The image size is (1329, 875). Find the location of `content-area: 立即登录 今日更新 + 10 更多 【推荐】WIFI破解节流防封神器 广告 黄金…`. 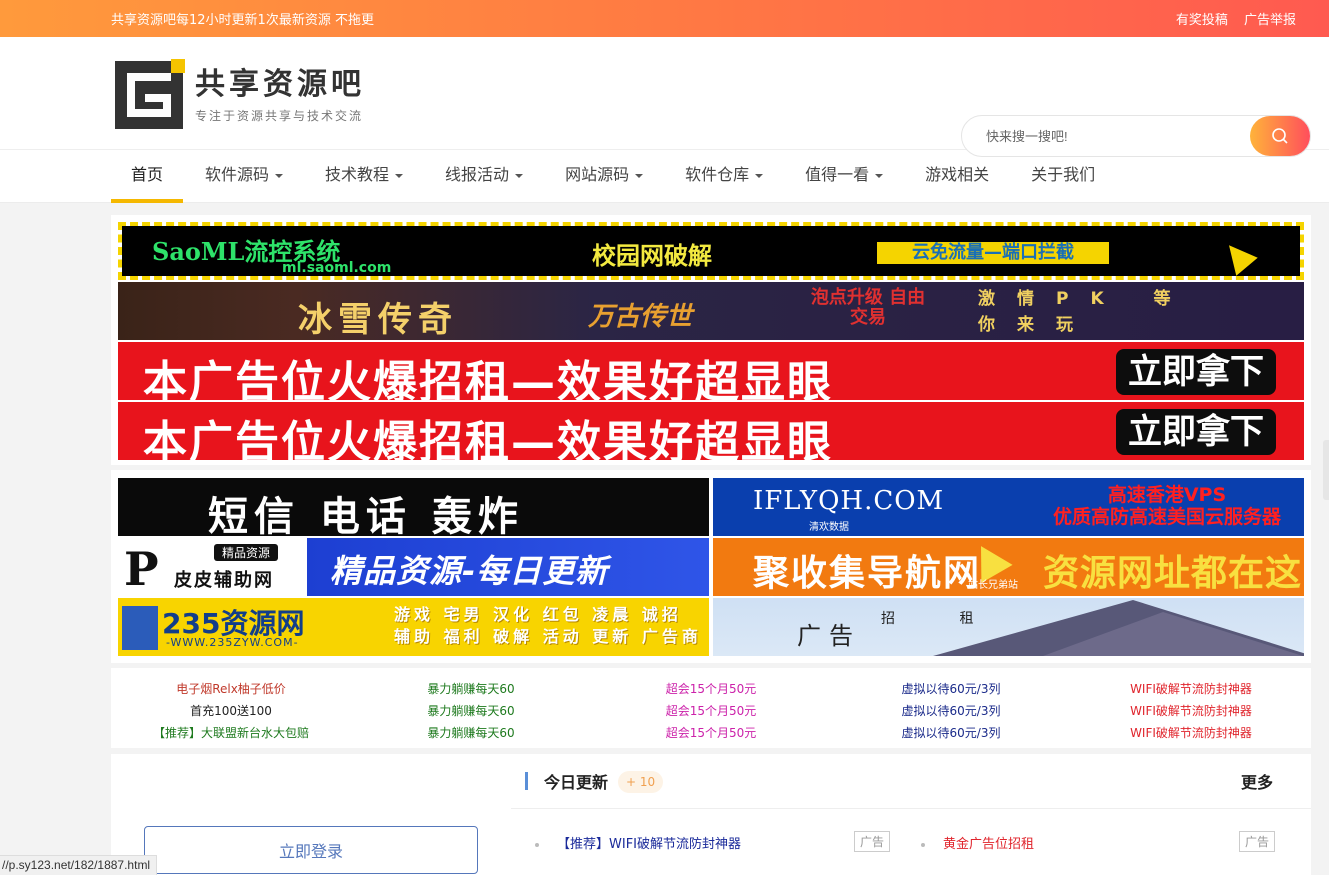

content-area: 立即登录 今日更新 + 10 更多 【推荐】WIFI破解节流防封神器 广告 黄金… is located at coordinates (711, 814).